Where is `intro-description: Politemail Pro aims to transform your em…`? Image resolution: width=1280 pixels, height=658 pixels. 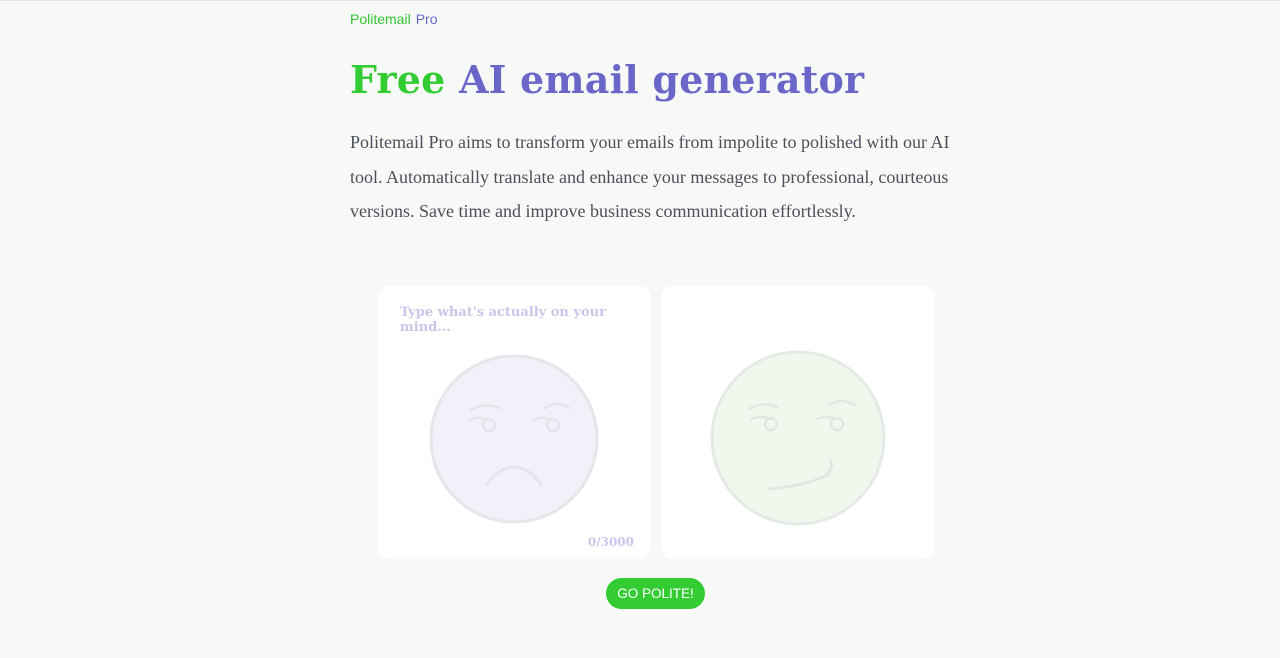
intro-description: Politemail Pro aims to transform your em… is located at coordinates (650, 176).